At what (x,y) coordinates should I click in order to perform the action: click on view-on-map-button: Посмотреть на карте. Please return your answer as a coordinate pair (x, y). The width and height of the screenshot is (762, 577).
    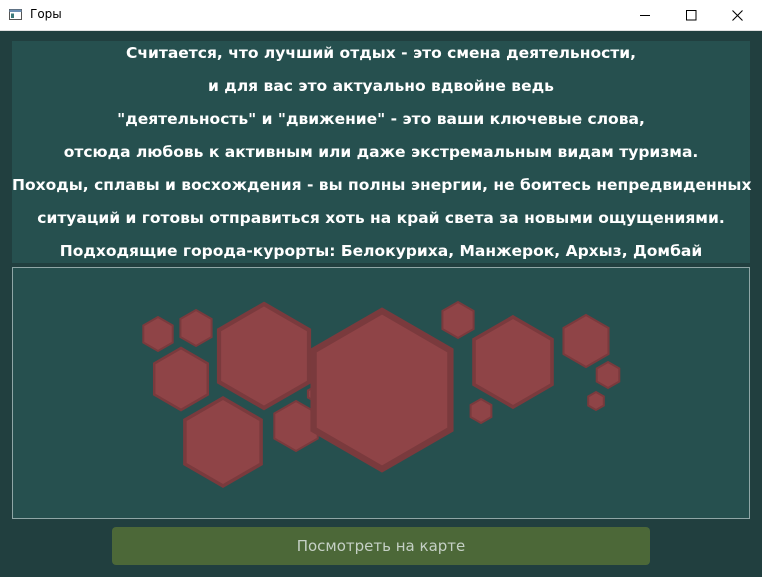
    Looking at the image, I should click on (381, 546).